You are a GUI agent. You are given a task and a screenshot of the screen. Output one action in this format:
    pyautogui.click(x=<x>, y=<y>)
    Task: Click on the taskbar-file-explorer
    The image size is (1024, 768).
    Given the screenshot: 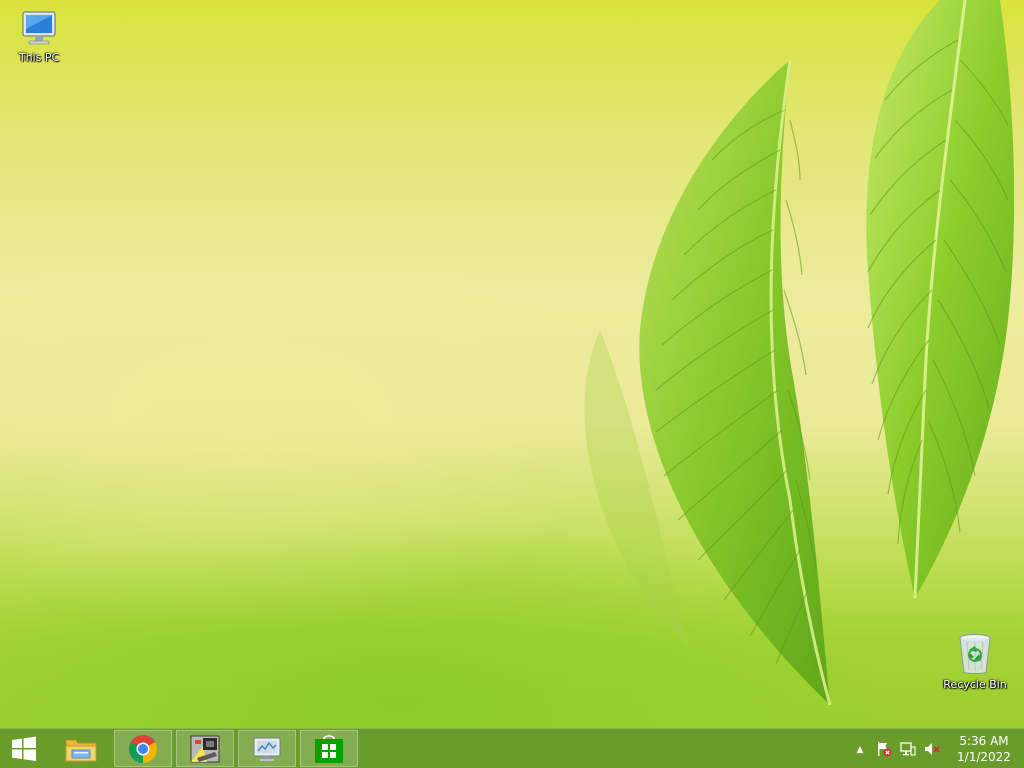 What is the action you would take?
    pyautogui.click(x=81, y=748)
    